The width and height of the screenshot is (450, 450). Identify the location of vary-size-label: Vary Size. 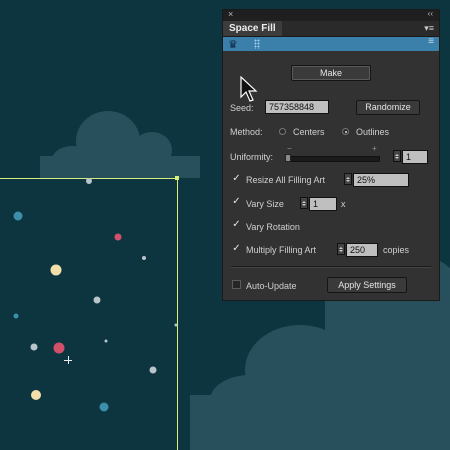
(265, 204).